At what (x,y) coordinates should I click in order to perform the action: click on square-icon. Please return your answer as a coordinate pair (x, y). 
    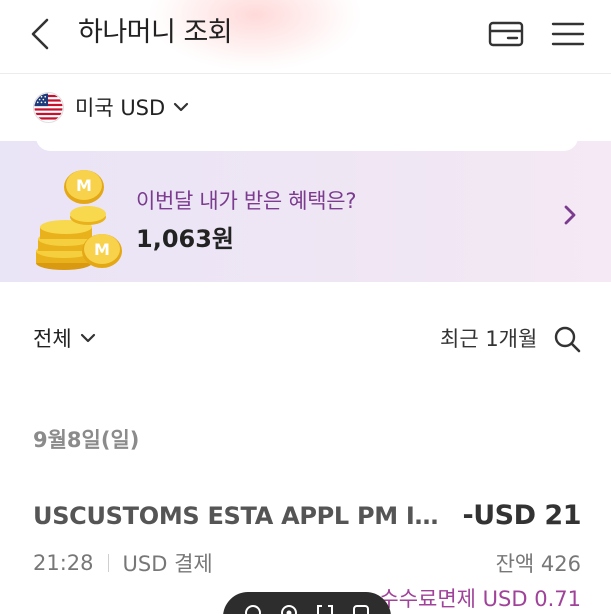
    Looking at the image, I should click on (361, 608).